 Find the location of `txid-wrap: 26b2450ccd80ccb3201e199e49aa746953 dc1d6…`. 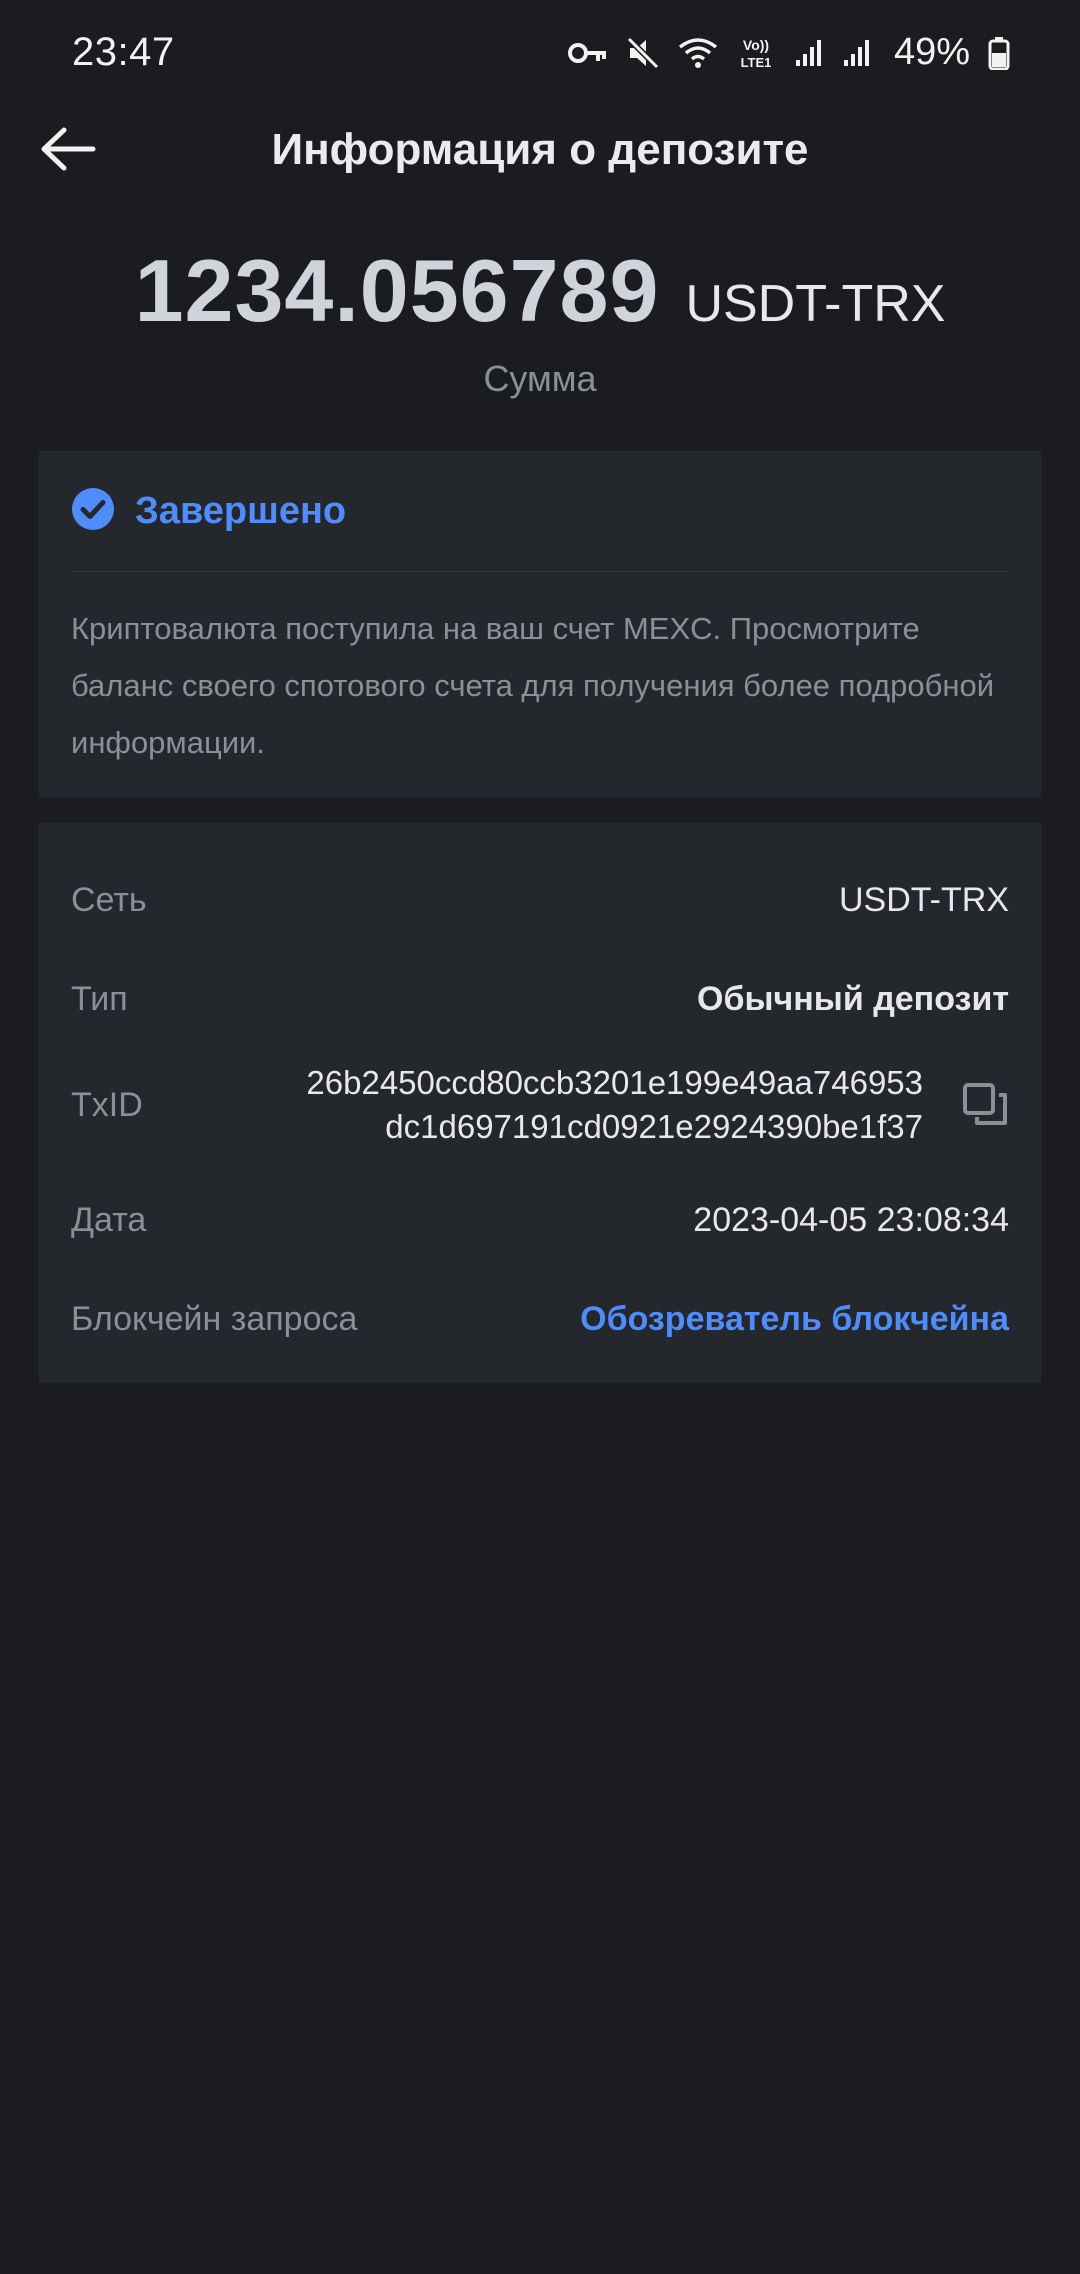

txid-wrap: 26b2450ccd80ccb3201e199e49aa746953 dc1d6… is located at coordinates (657, 1105).